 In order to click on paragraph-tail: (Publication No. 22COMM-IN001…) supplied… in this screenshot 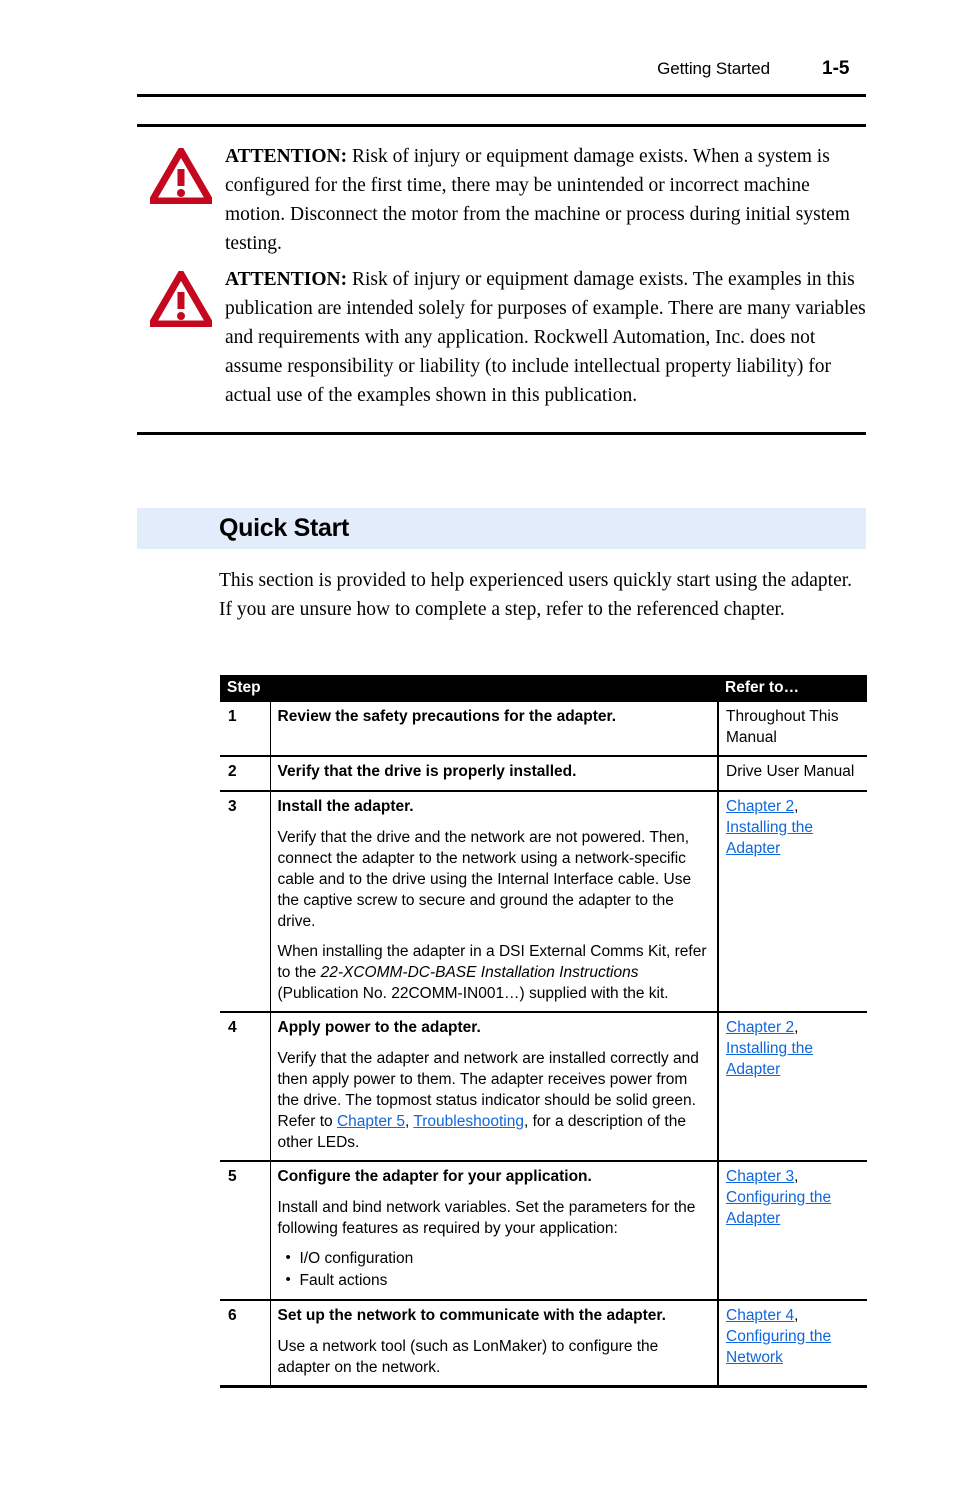, I will do `click(473, 993)`.